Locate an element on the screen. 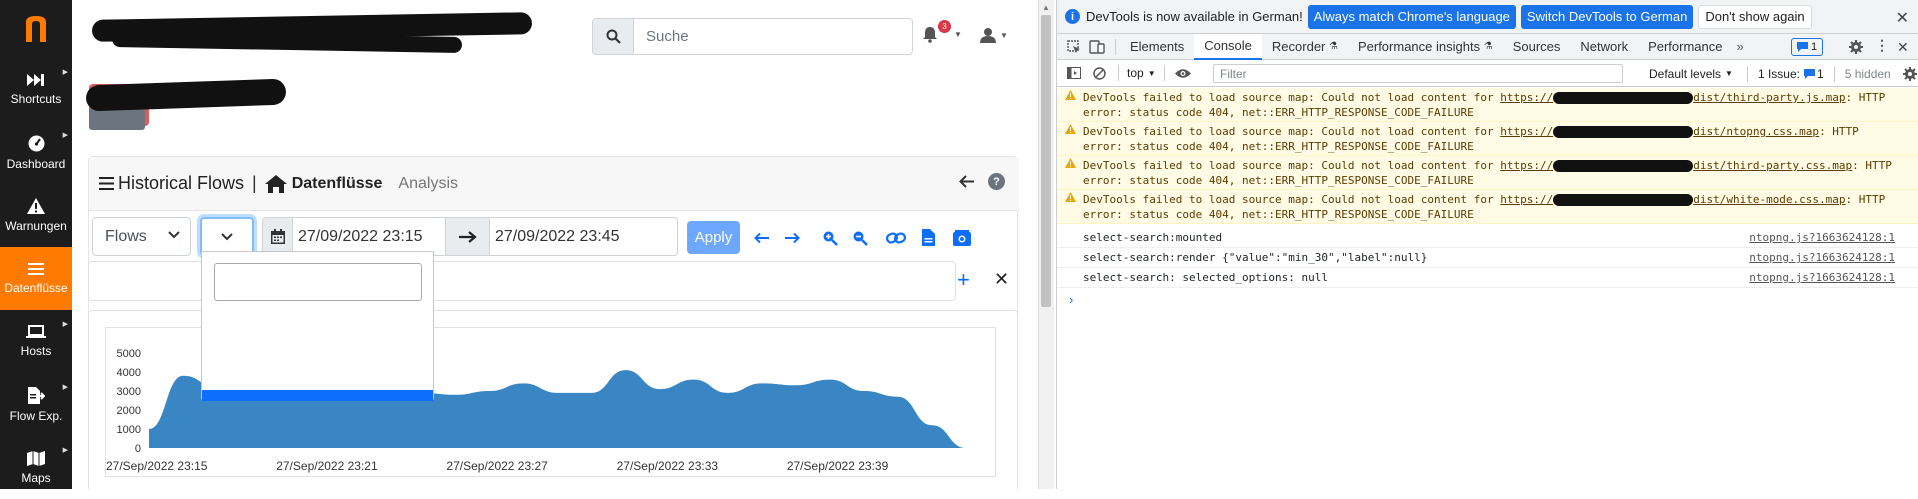 This screenshot has height=499, width=1918. info-icon: i is located at coordinates (1072, 16).